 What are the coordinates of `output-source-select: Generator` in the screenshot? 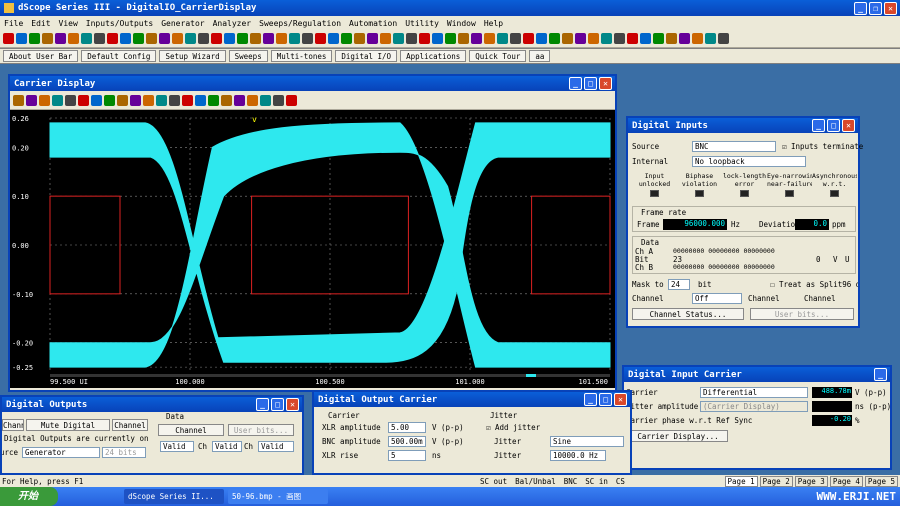 It's located at (61, 452).